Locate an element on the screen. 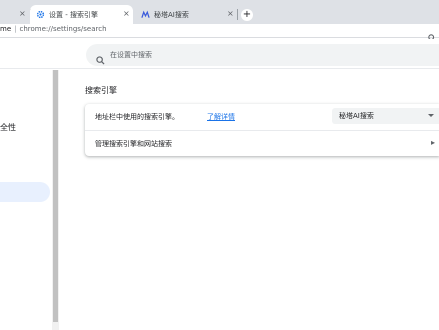 The width and height of the screenshot is (439, 330). url-path: chrome://settings/search is located at coordinates (63, 29).